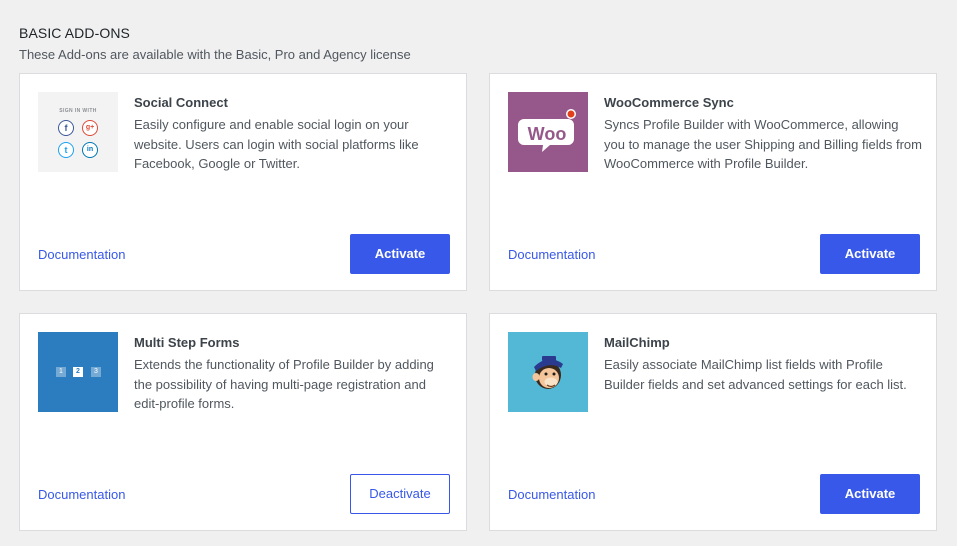 The width and height of the screenshot is (957, 546). Describe the element at coordinates (78, 132) in the screenshot. I see `social-connect-thumbnail: SIGN IN WITH f g+ t in` at that location.